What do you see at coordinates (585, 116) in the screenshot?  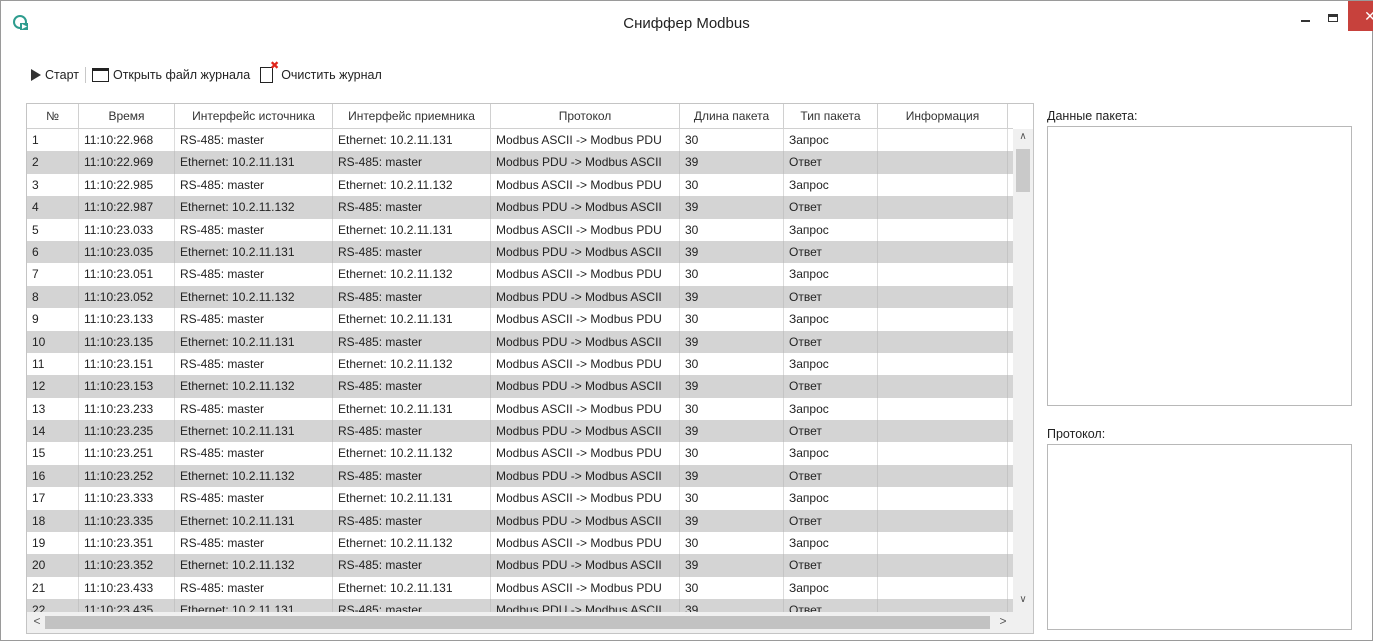 I see `column-header-protocol: Протокол` at bounding box center [585, 116].